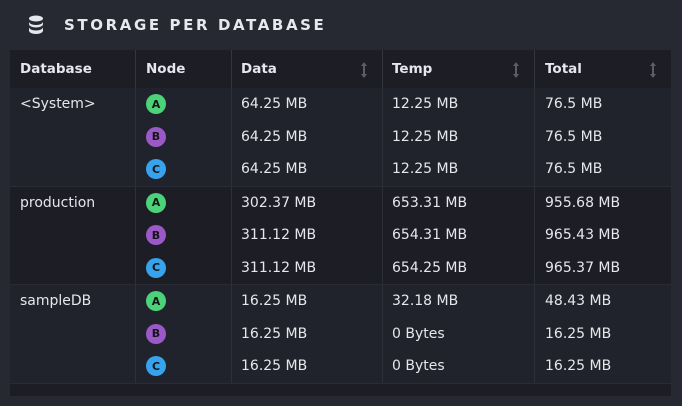  I want to click on temp-cell-text: 654.31 MB, so click(430, 235).